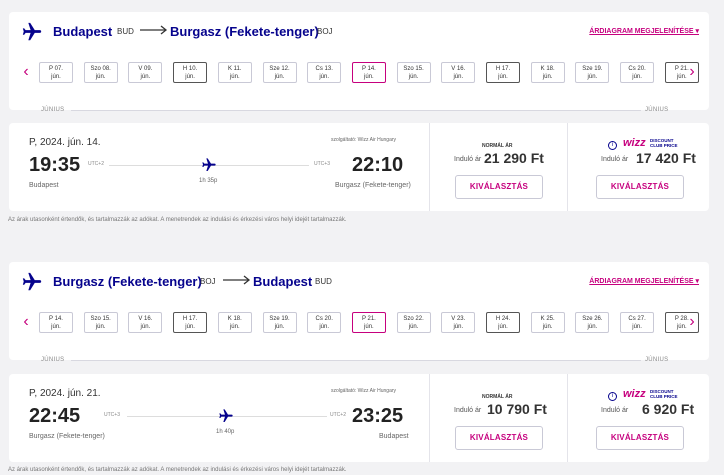 This screenshot has width=724, height=475. I want to click on date-day: K 18., so click(234, 319).